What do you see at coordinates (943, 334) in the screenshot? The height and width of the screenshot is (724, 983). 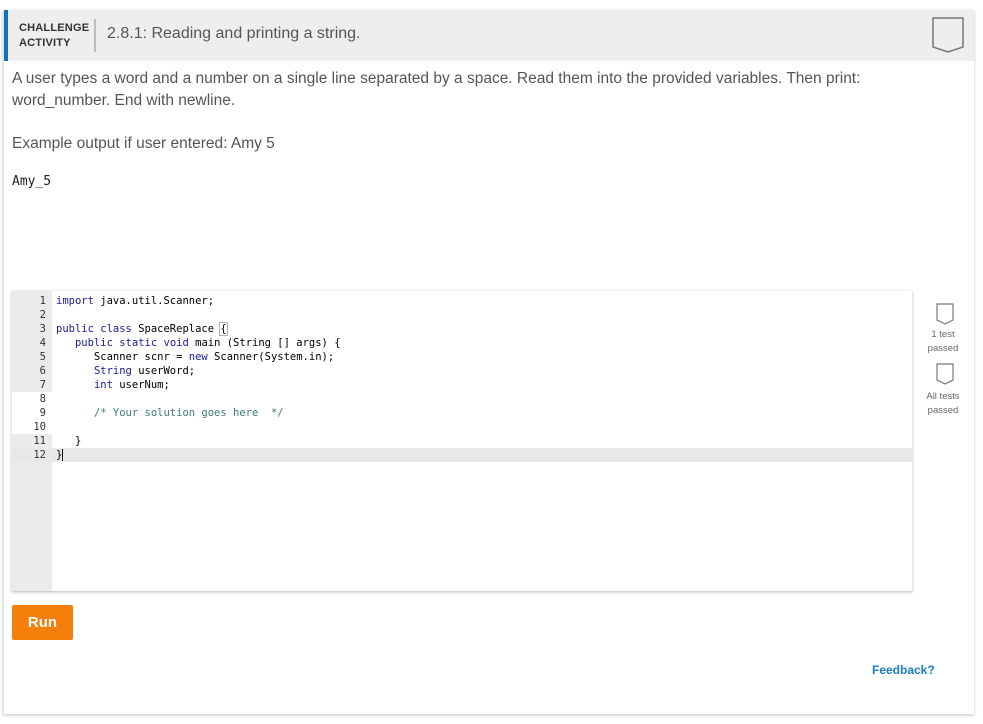 I see `one-test-line1: 1 test` at bounding box center [943, 334].